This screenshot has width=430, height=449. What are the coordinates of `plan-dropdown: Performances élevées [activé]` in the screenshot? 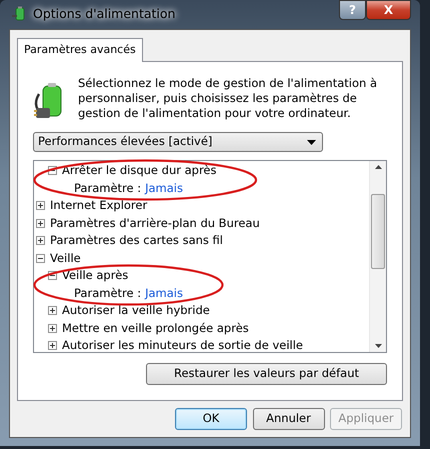 It's located at (178, 142).